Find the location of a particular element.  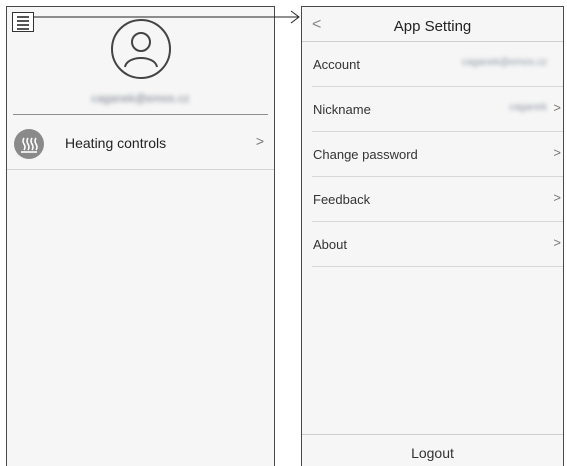

logout-button: Logout is located at coordinates (432, 453).